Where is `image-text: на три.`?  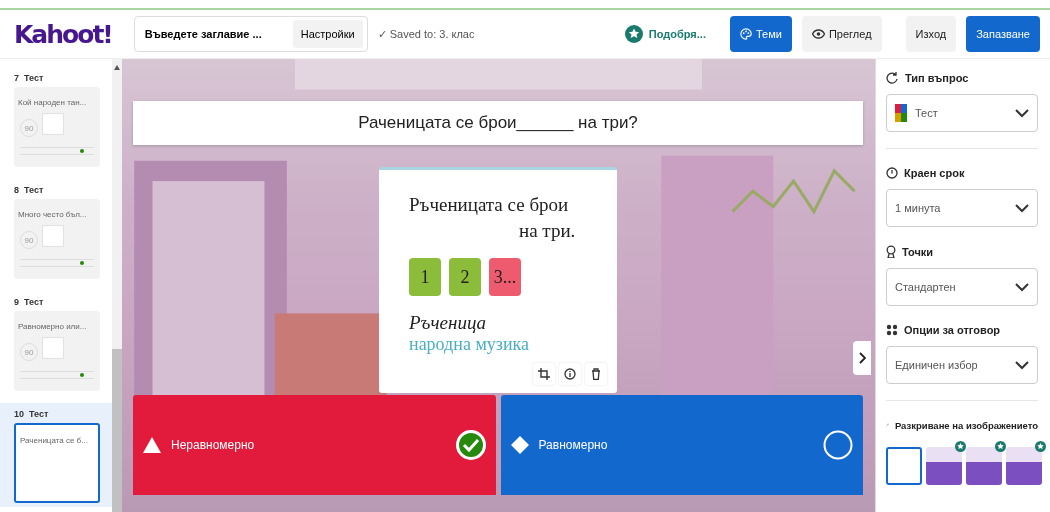 image-text: на три. is located at coordinates (547, 231).